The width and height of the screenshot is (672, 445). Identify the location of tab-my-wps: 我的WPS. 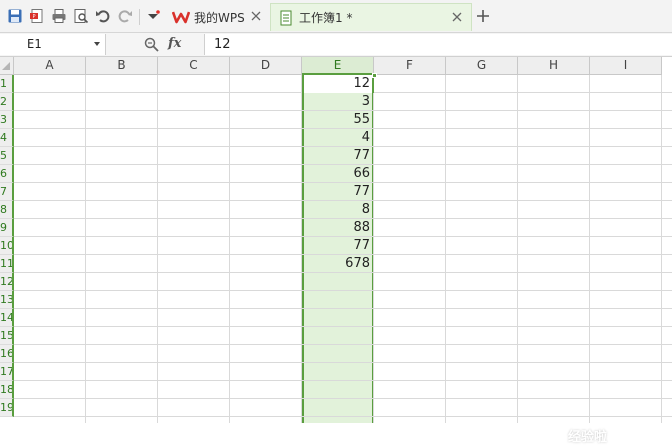
(218, 17).